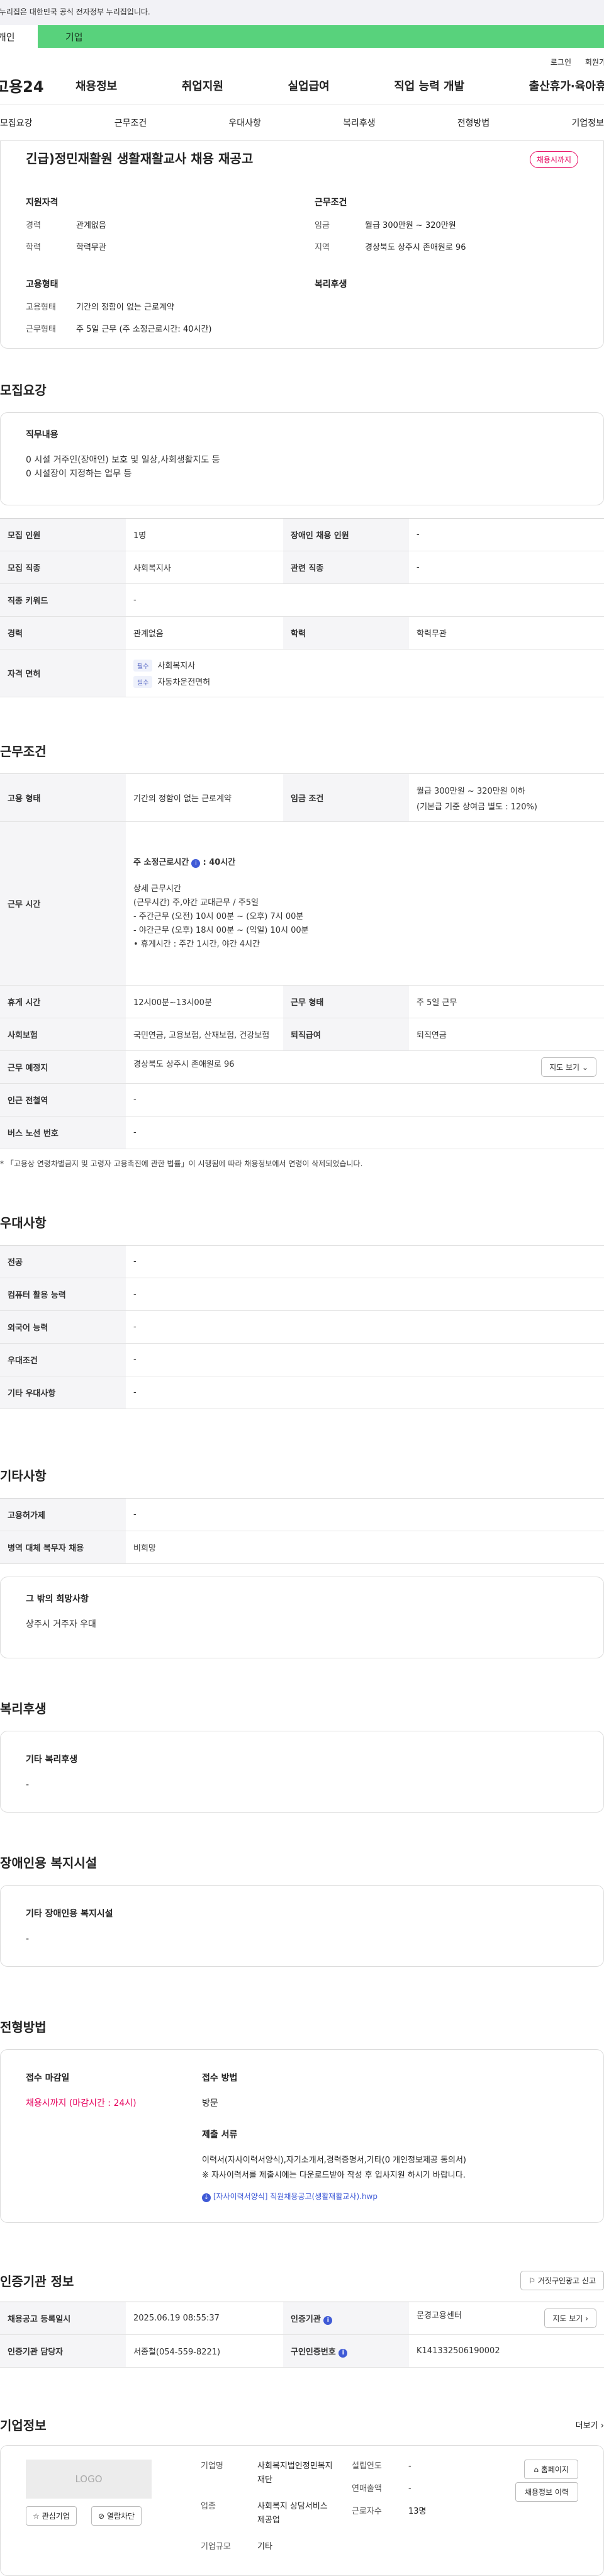 This screenshot has height=2576, width=604. Describe the element at coordinates (302, 1067) in the screenshot. I see `table-row: 근무 예정지 경상북도 상주시 존애원로 96 지도 보기 ⌄` at that location.